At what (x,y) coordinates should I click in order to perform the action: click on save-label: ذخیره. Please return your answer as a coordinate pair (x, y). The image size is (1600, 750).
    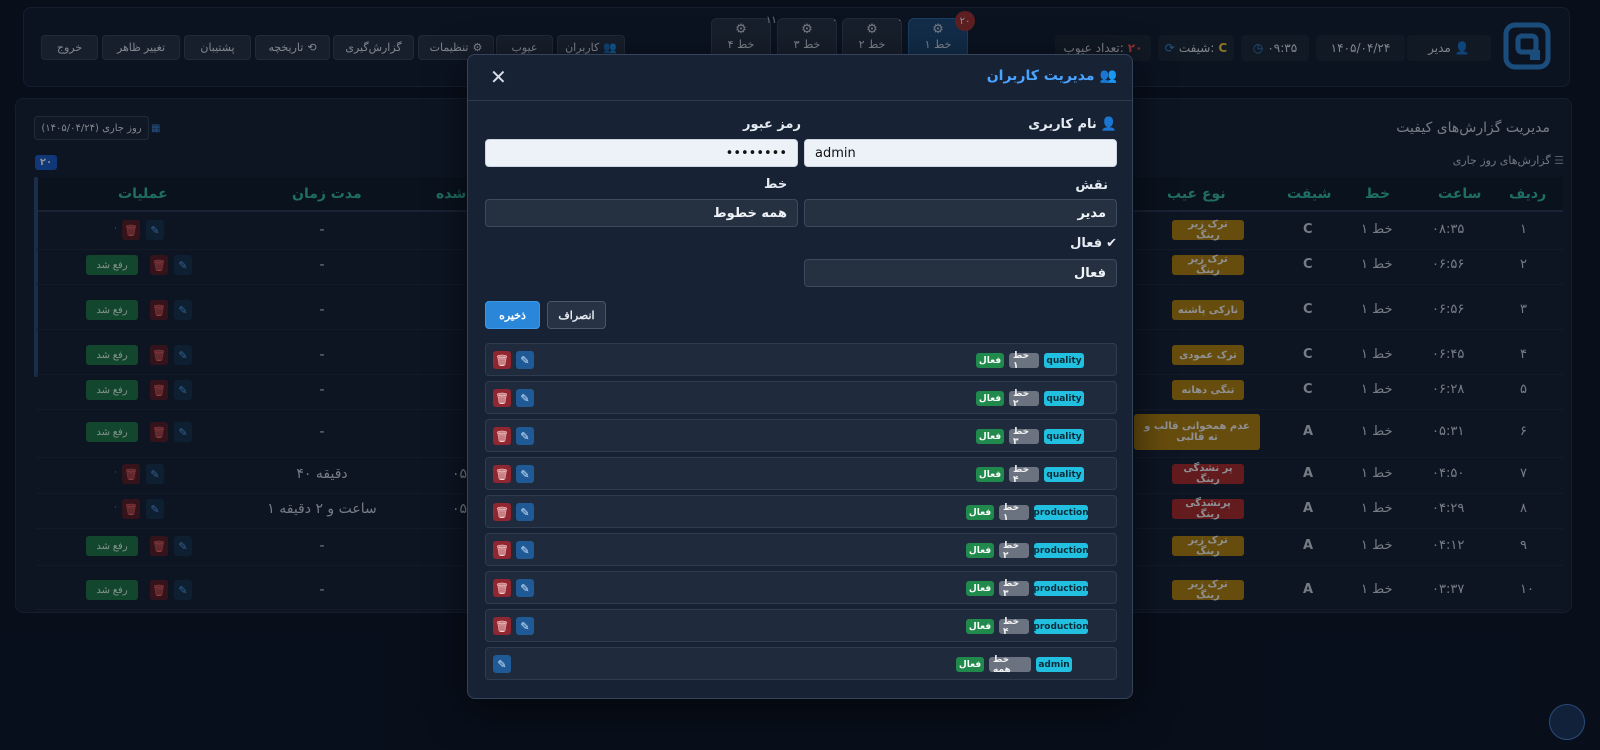
    Looking at the image, I should click on (512, 315).